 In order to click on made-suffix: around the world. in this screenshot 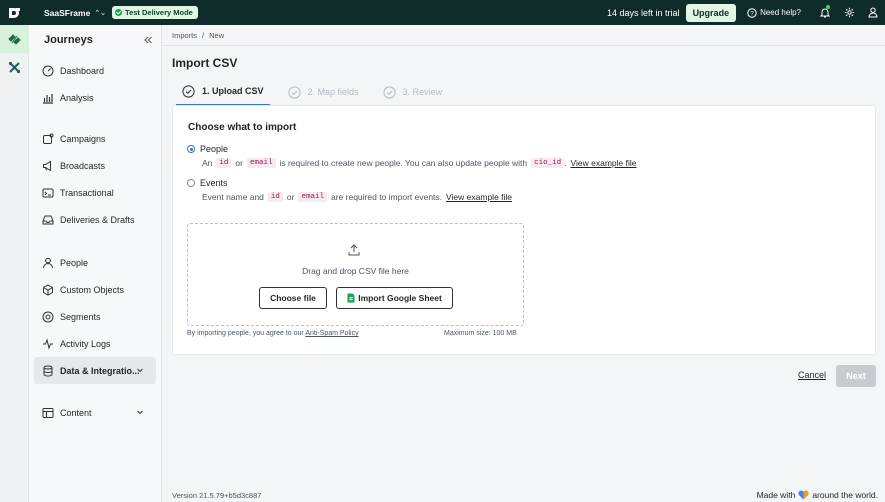, I will do `click(845, 495)`.